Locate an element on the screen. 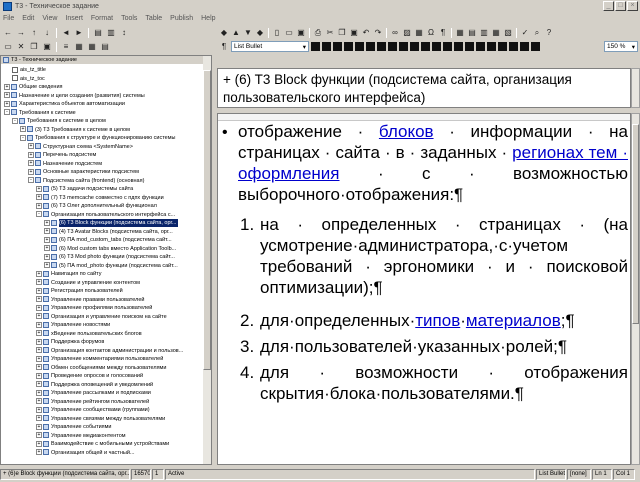 Image resolution: width=640 pixels, height=482 pixels. tree-item: + (5) T3 задачи подсистемы сайта is located at coordinates (84, 189).